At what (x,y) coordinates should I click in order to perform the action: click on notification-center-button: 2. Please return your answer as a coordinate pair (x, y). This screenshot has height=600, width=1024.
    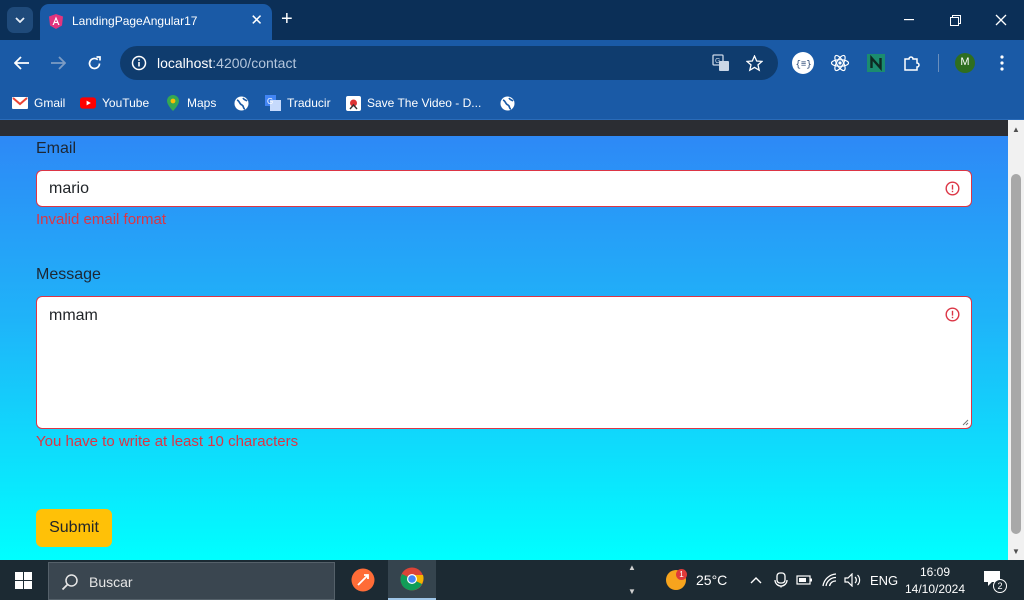
    Looking at the image, I should click on (995, 581).